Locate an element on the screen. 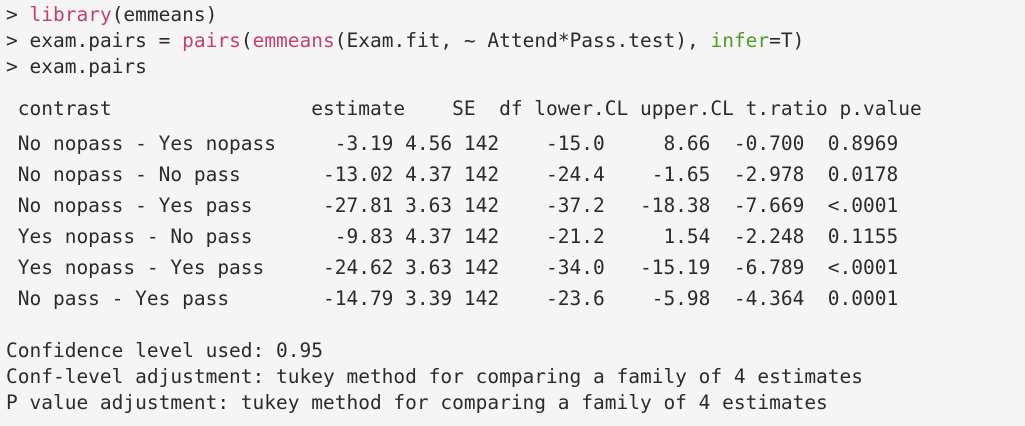  paren: ( is located at coordinates (246, 40).